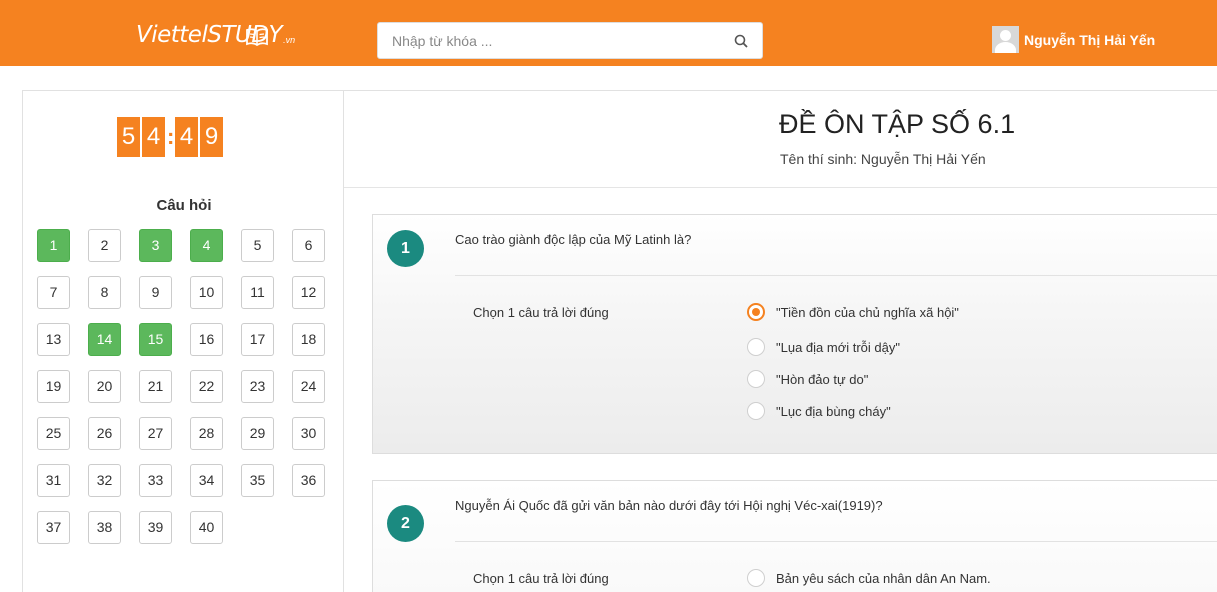  I want to click on question-nav-button: 40, so click(206, 527).